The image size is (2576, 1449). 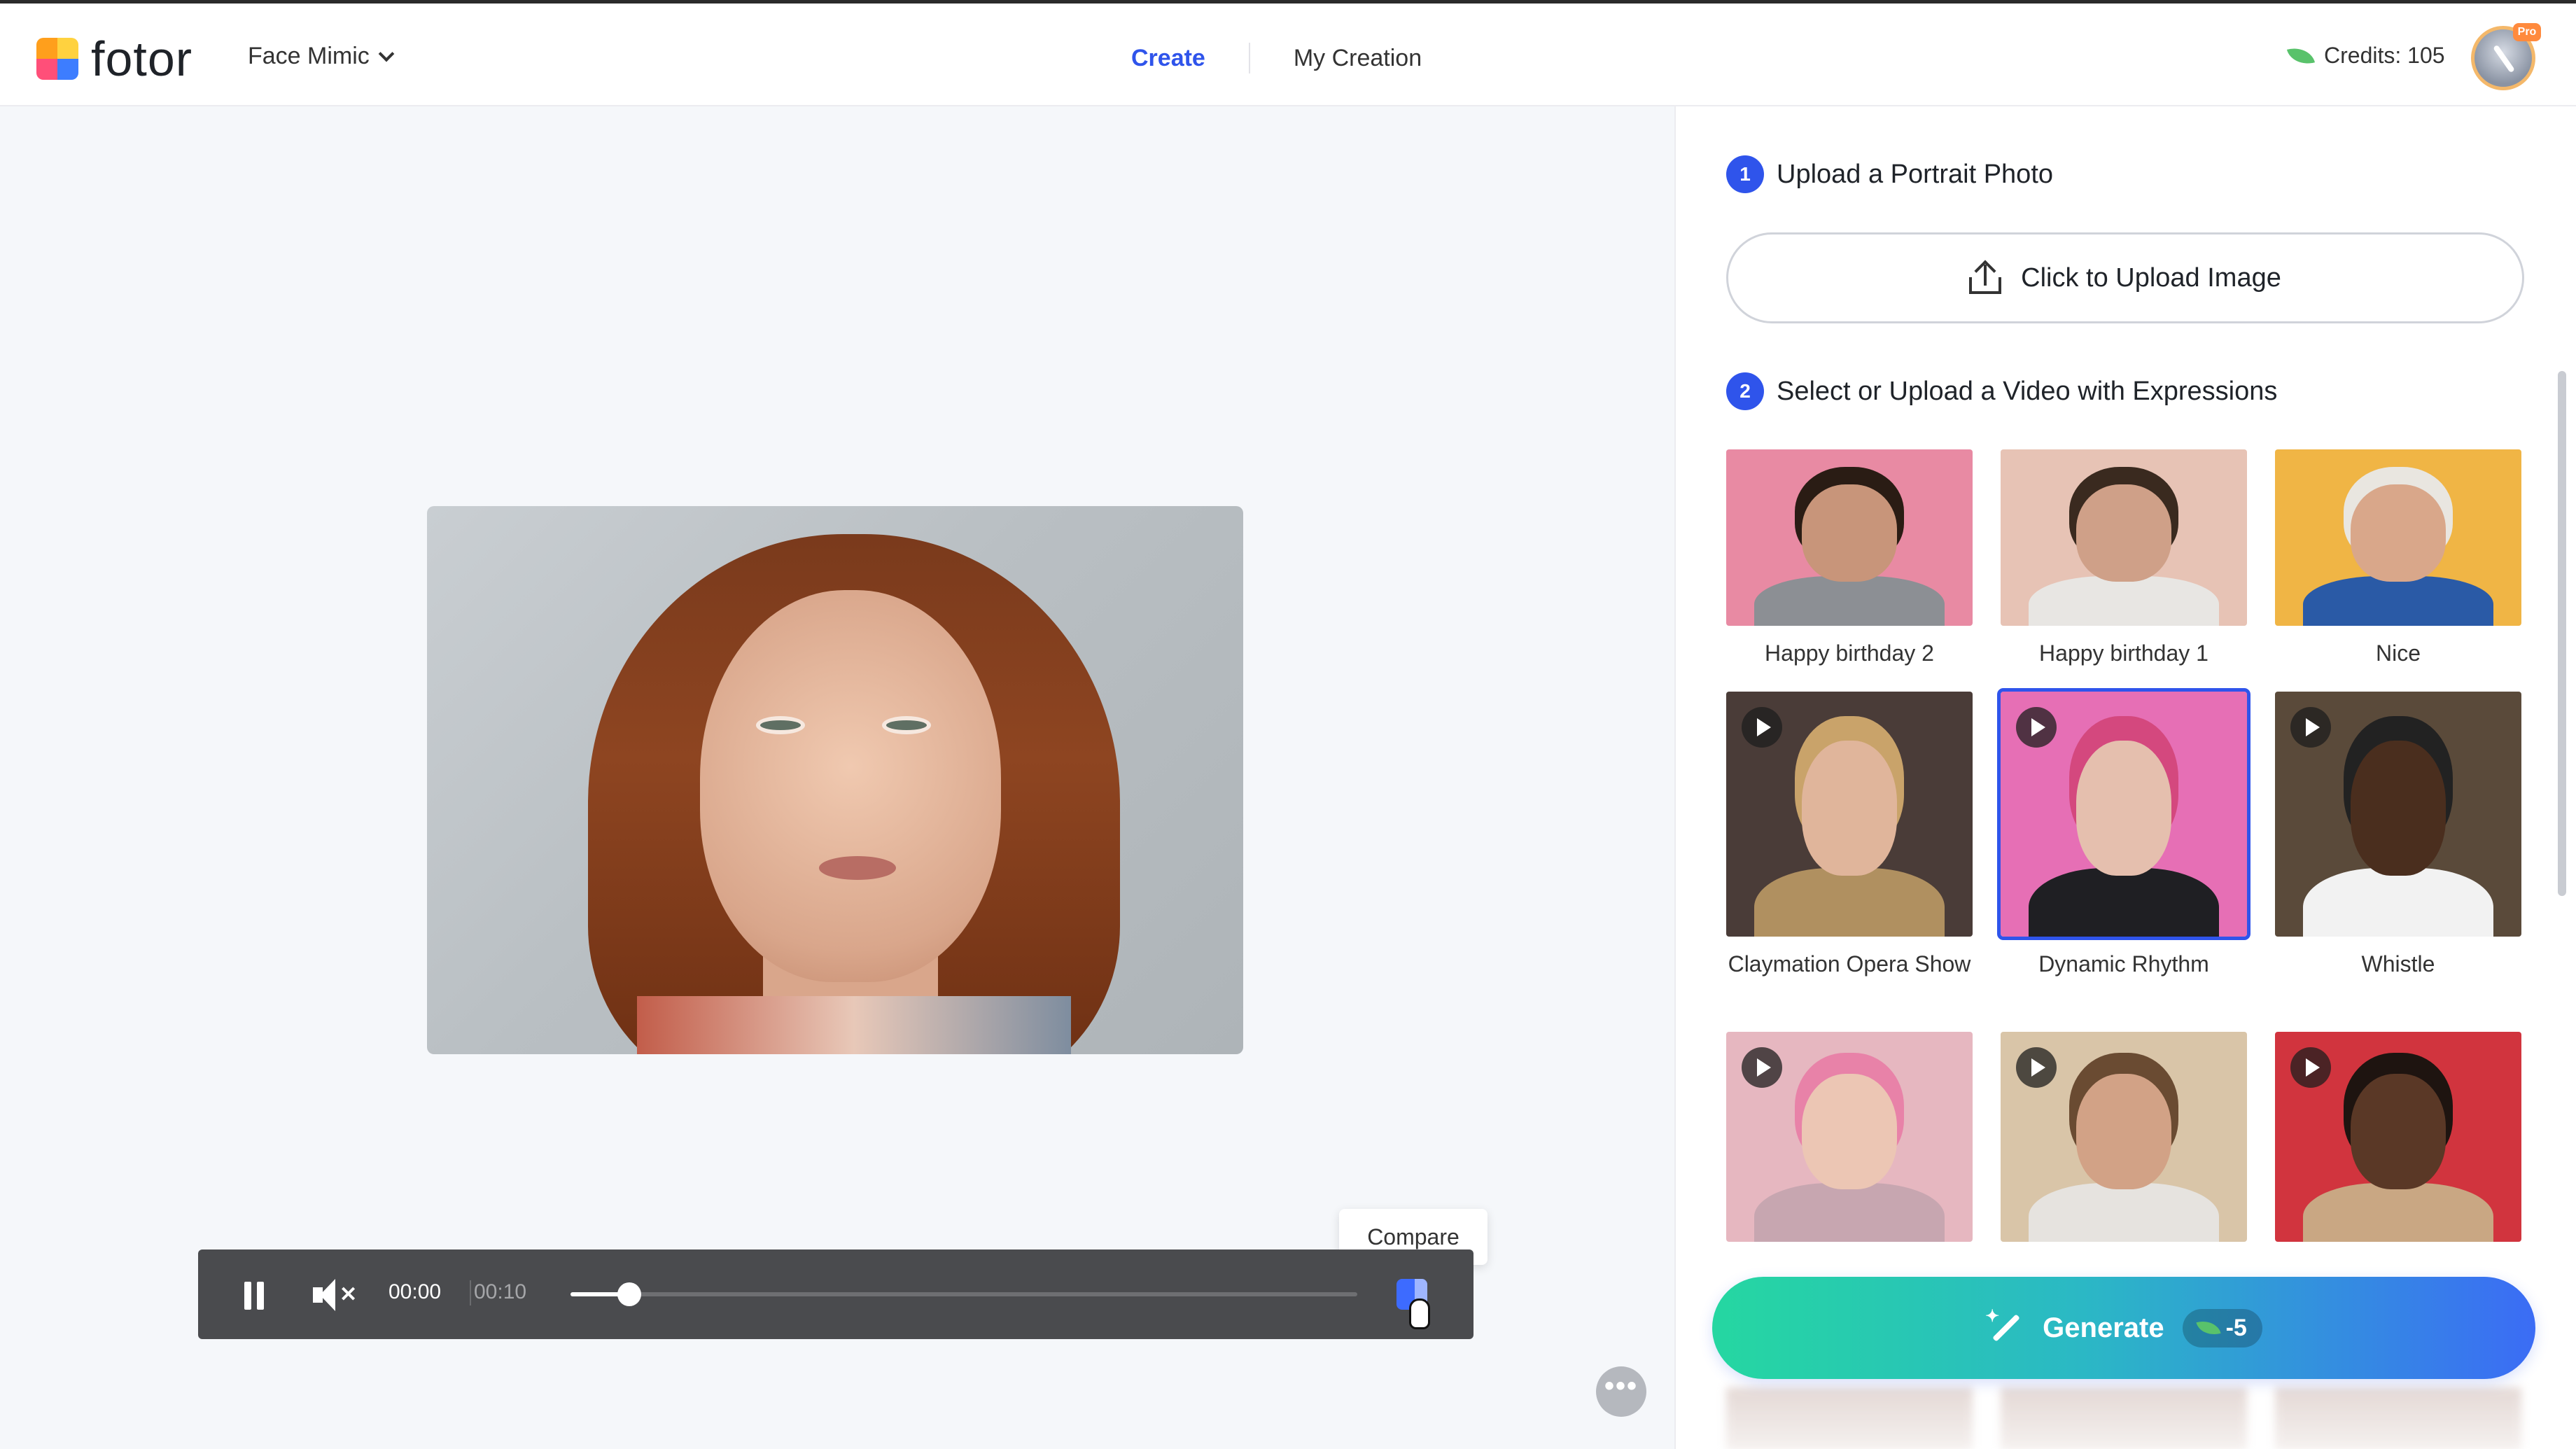 What do you see at coordinates (142, 58) in the screenshot?
I see `logo-text: fotor` at bounding box center [142, 58].